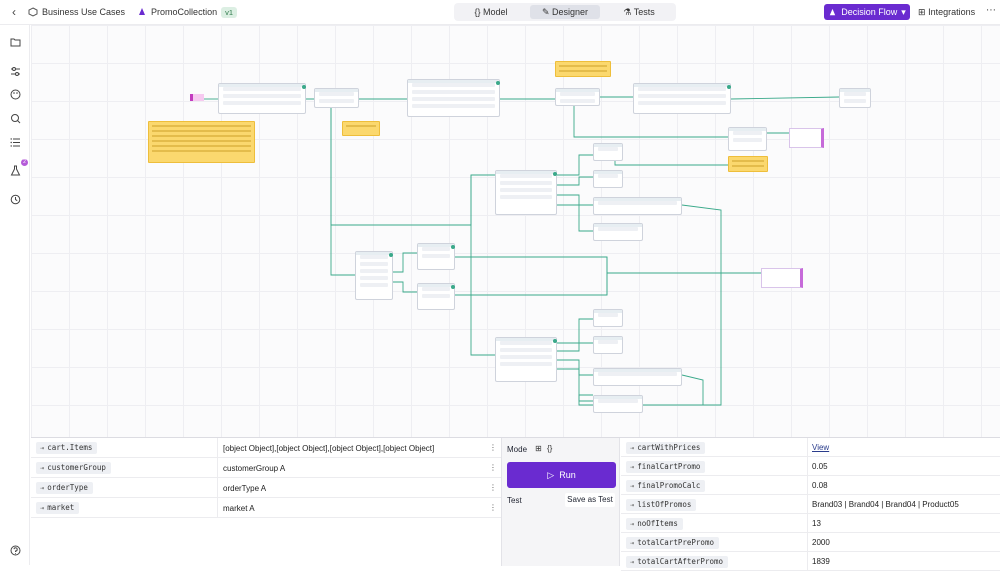 This screenshot has height=571, width=1000. What do you see at coordinates (84, 12) in the screenshot?
I see `breadcrumb-project-label: Business Use Cases` at bounding box center [84, 12].